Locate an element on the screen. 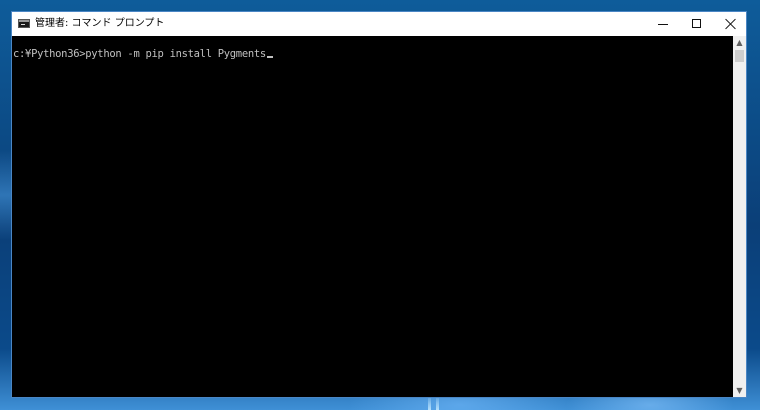 Image resolution: width=760 pixels, height=410 pixels. close-button is located at coordinates (731, 24).